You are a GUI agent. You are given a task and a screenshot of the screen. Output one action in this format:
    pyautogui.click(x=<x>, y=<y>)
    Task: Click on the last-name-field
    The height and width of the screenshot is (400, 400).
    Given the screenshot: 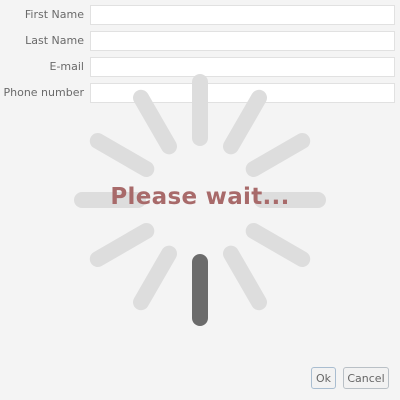 What is the action you would take?
    pyautogui.click(x=242, y=41)
    